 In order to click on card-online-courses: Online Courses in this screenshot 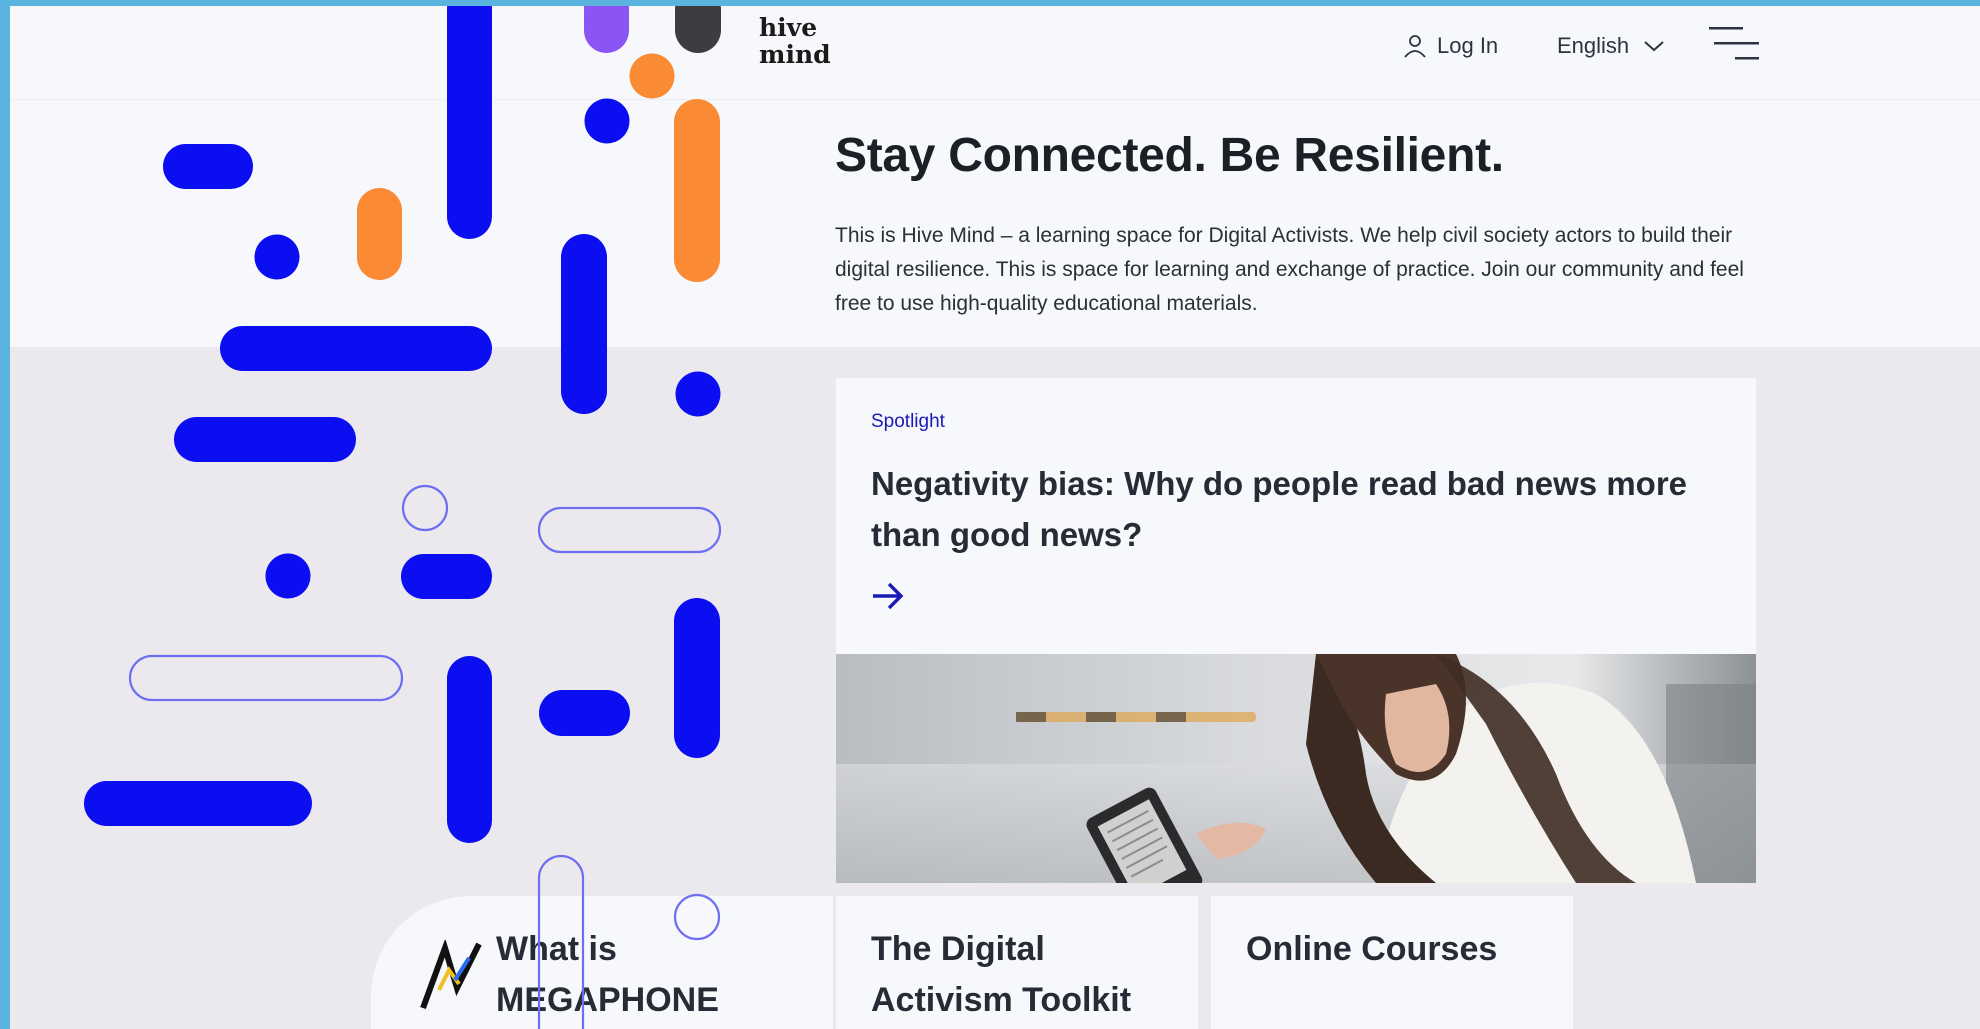, I will do `click(1392, 962)`.